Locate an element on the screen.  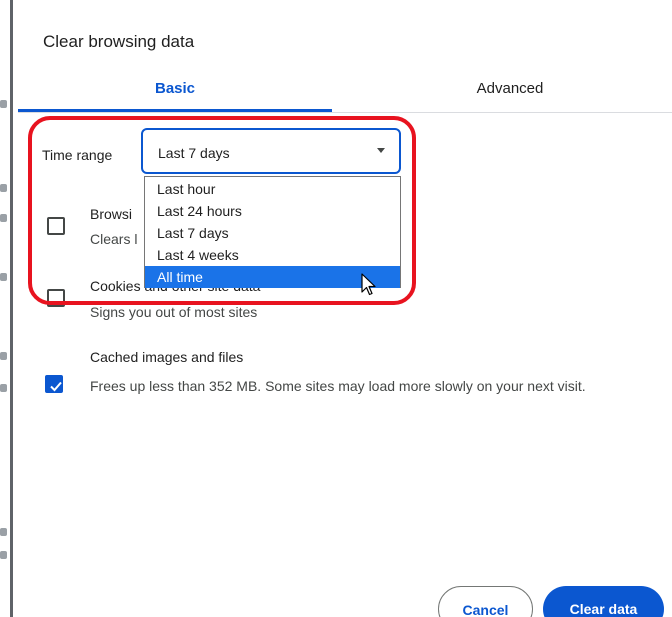
background-window-border is located at coordinates (11, 308).